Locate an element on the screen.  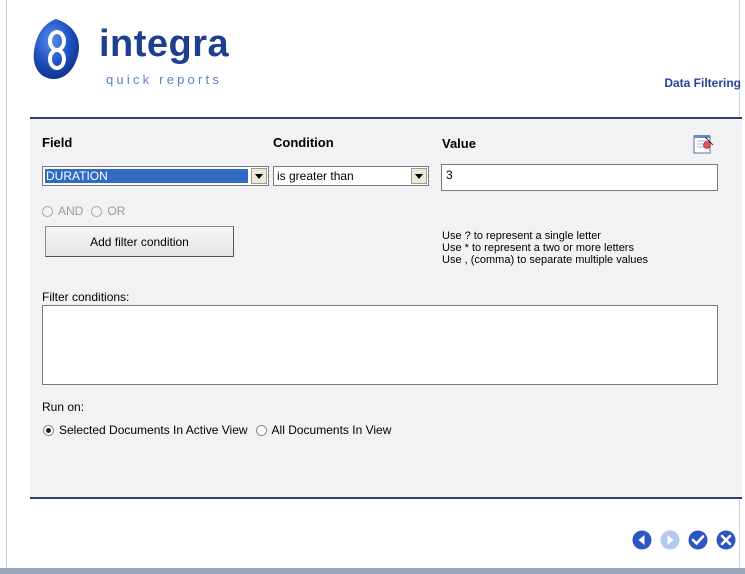
selected-documents-radio is located at coordinates (48, 430).